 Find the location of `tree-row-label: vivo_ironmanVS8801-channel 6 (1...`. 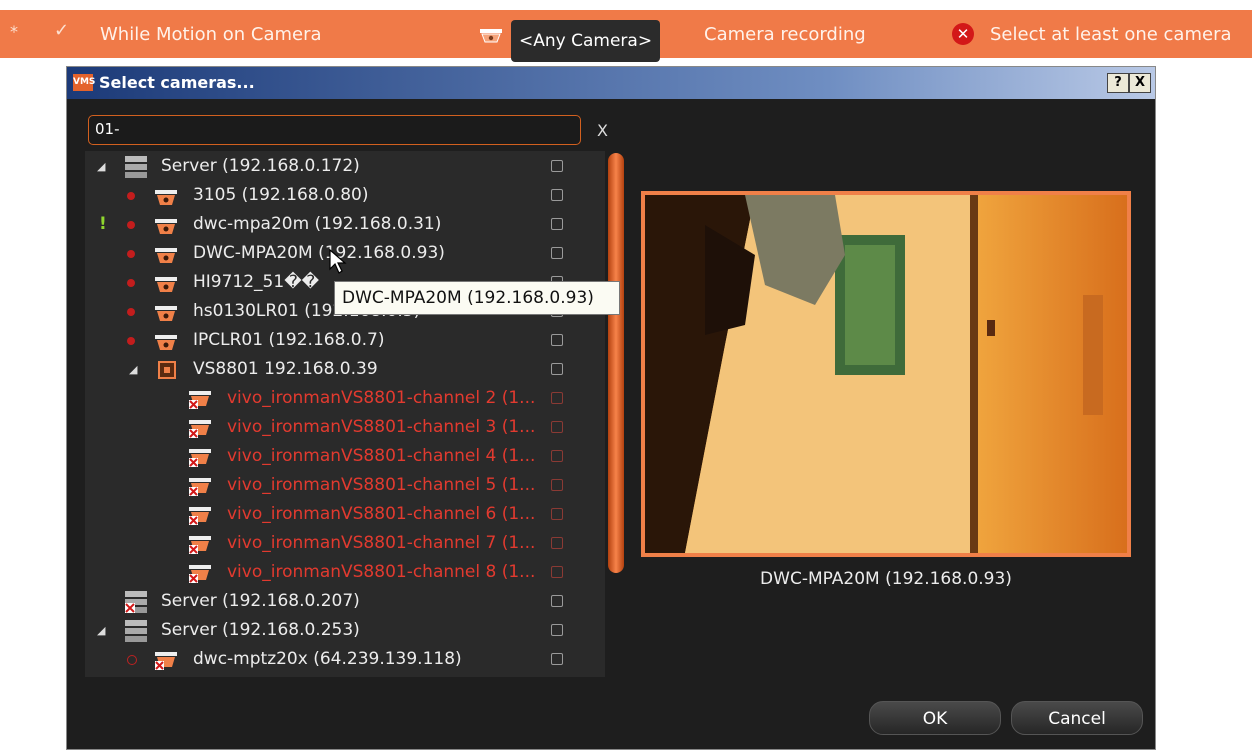

tree-row-label: vivo_ironmanVS8801-channel 6 (1... is located at coordinates (381, 514).